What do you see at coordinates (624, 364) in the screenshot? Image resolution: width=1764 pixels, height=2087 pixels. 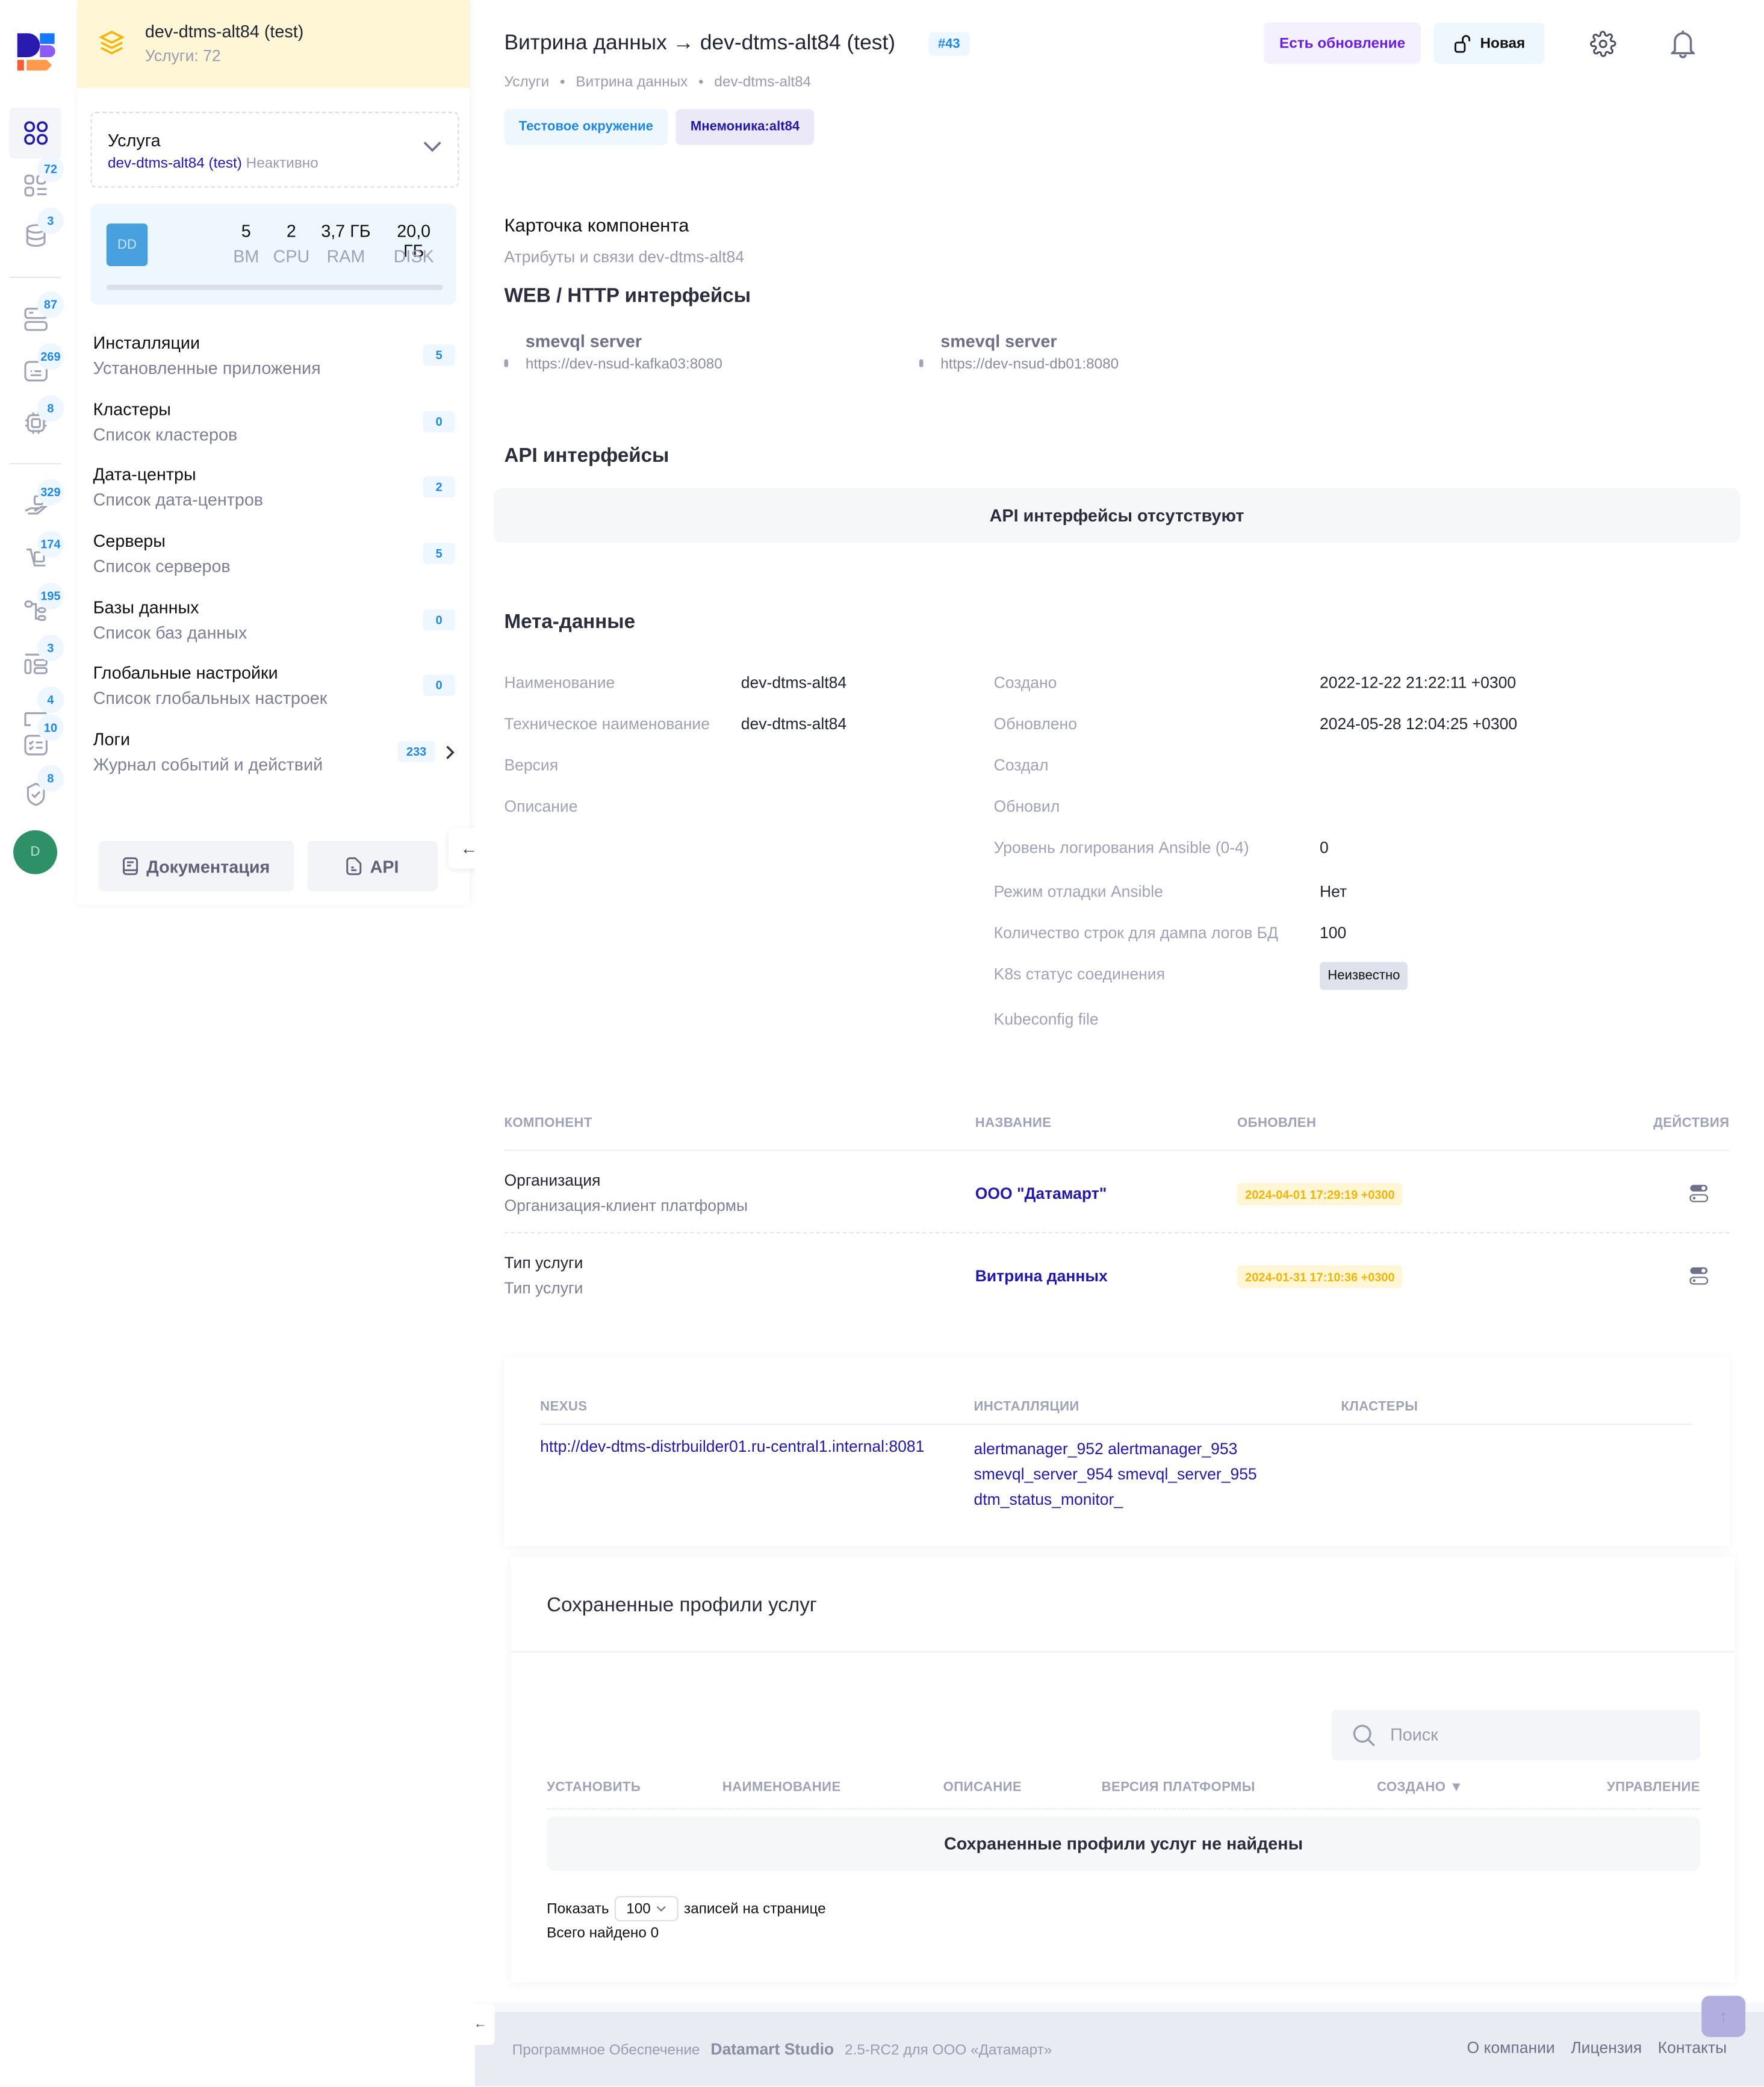 I see `web-interface-url: https://dev-nsud-kafka03:8080` at bounding box center [624, 364].